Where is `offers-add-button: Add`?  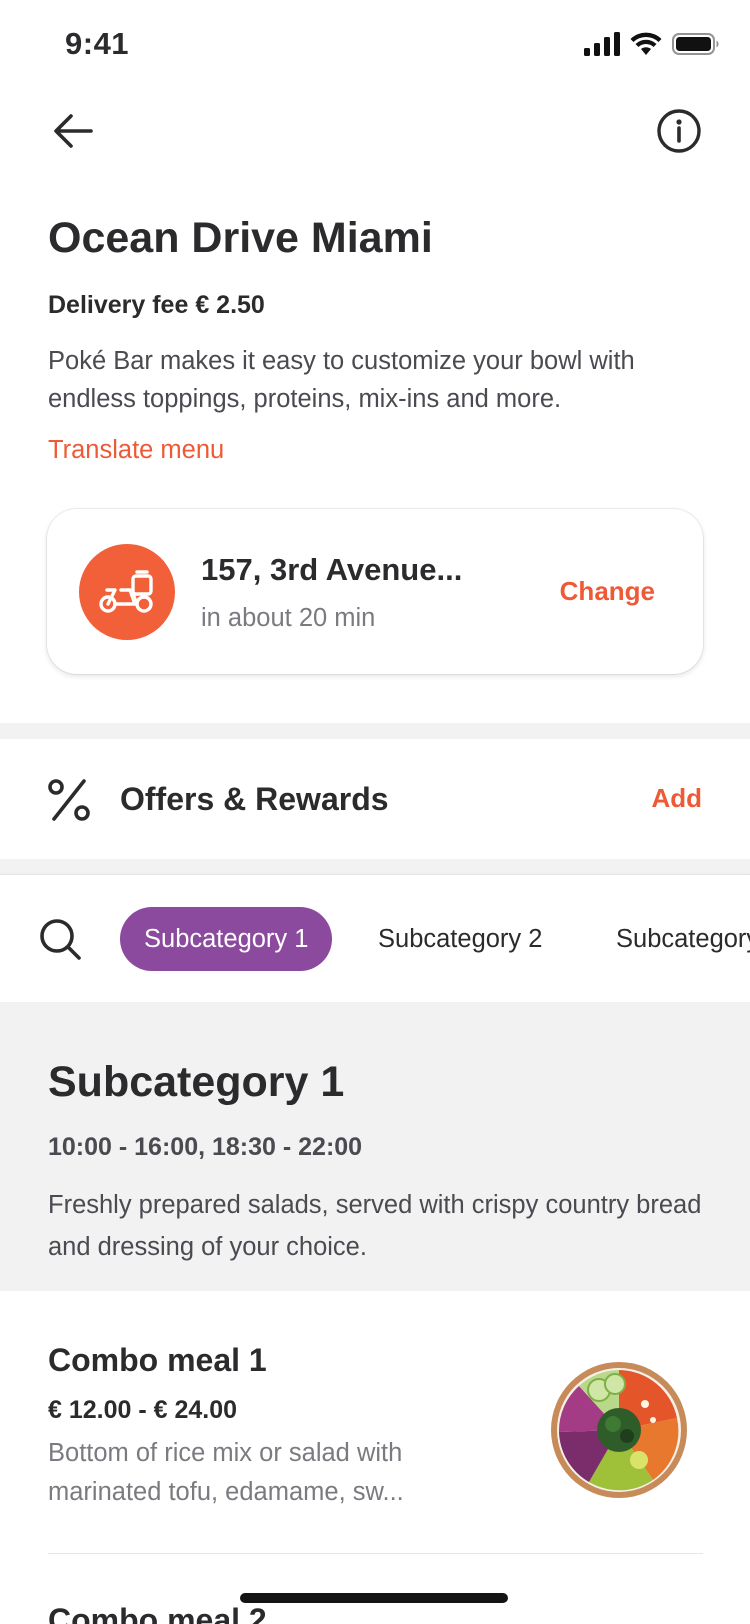 offers-add-button: Add is located at coordinates (676, 798).